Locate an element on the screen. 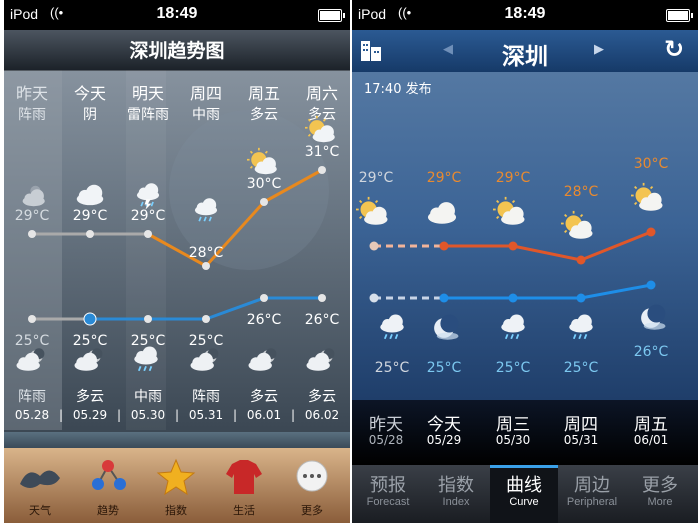 The width and height of the screenshot is (700, 523). star-icon is located at coordinates (176, 477).